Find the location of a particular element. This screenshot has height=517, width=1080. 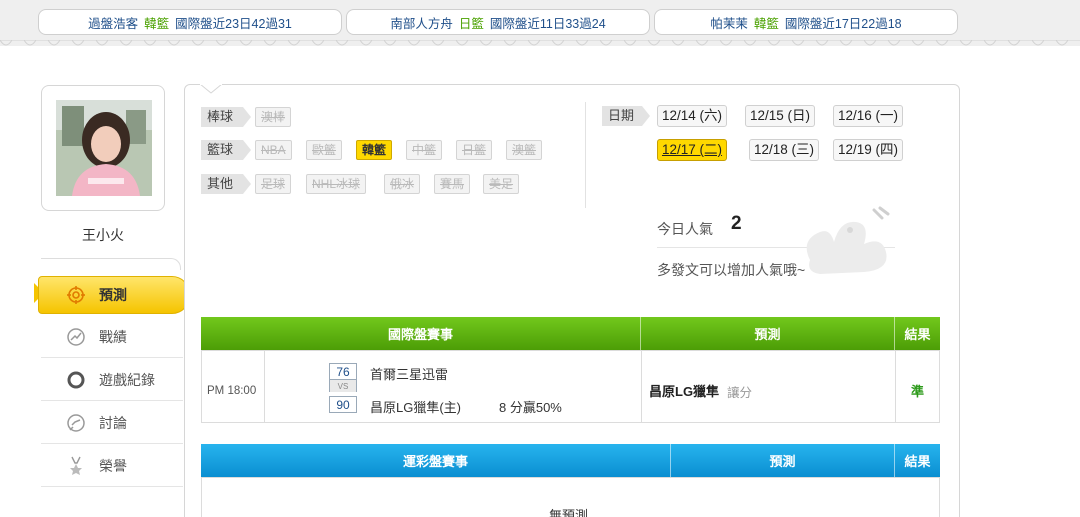

ticker-category: 日籃 is located at coordinates (471, 23).